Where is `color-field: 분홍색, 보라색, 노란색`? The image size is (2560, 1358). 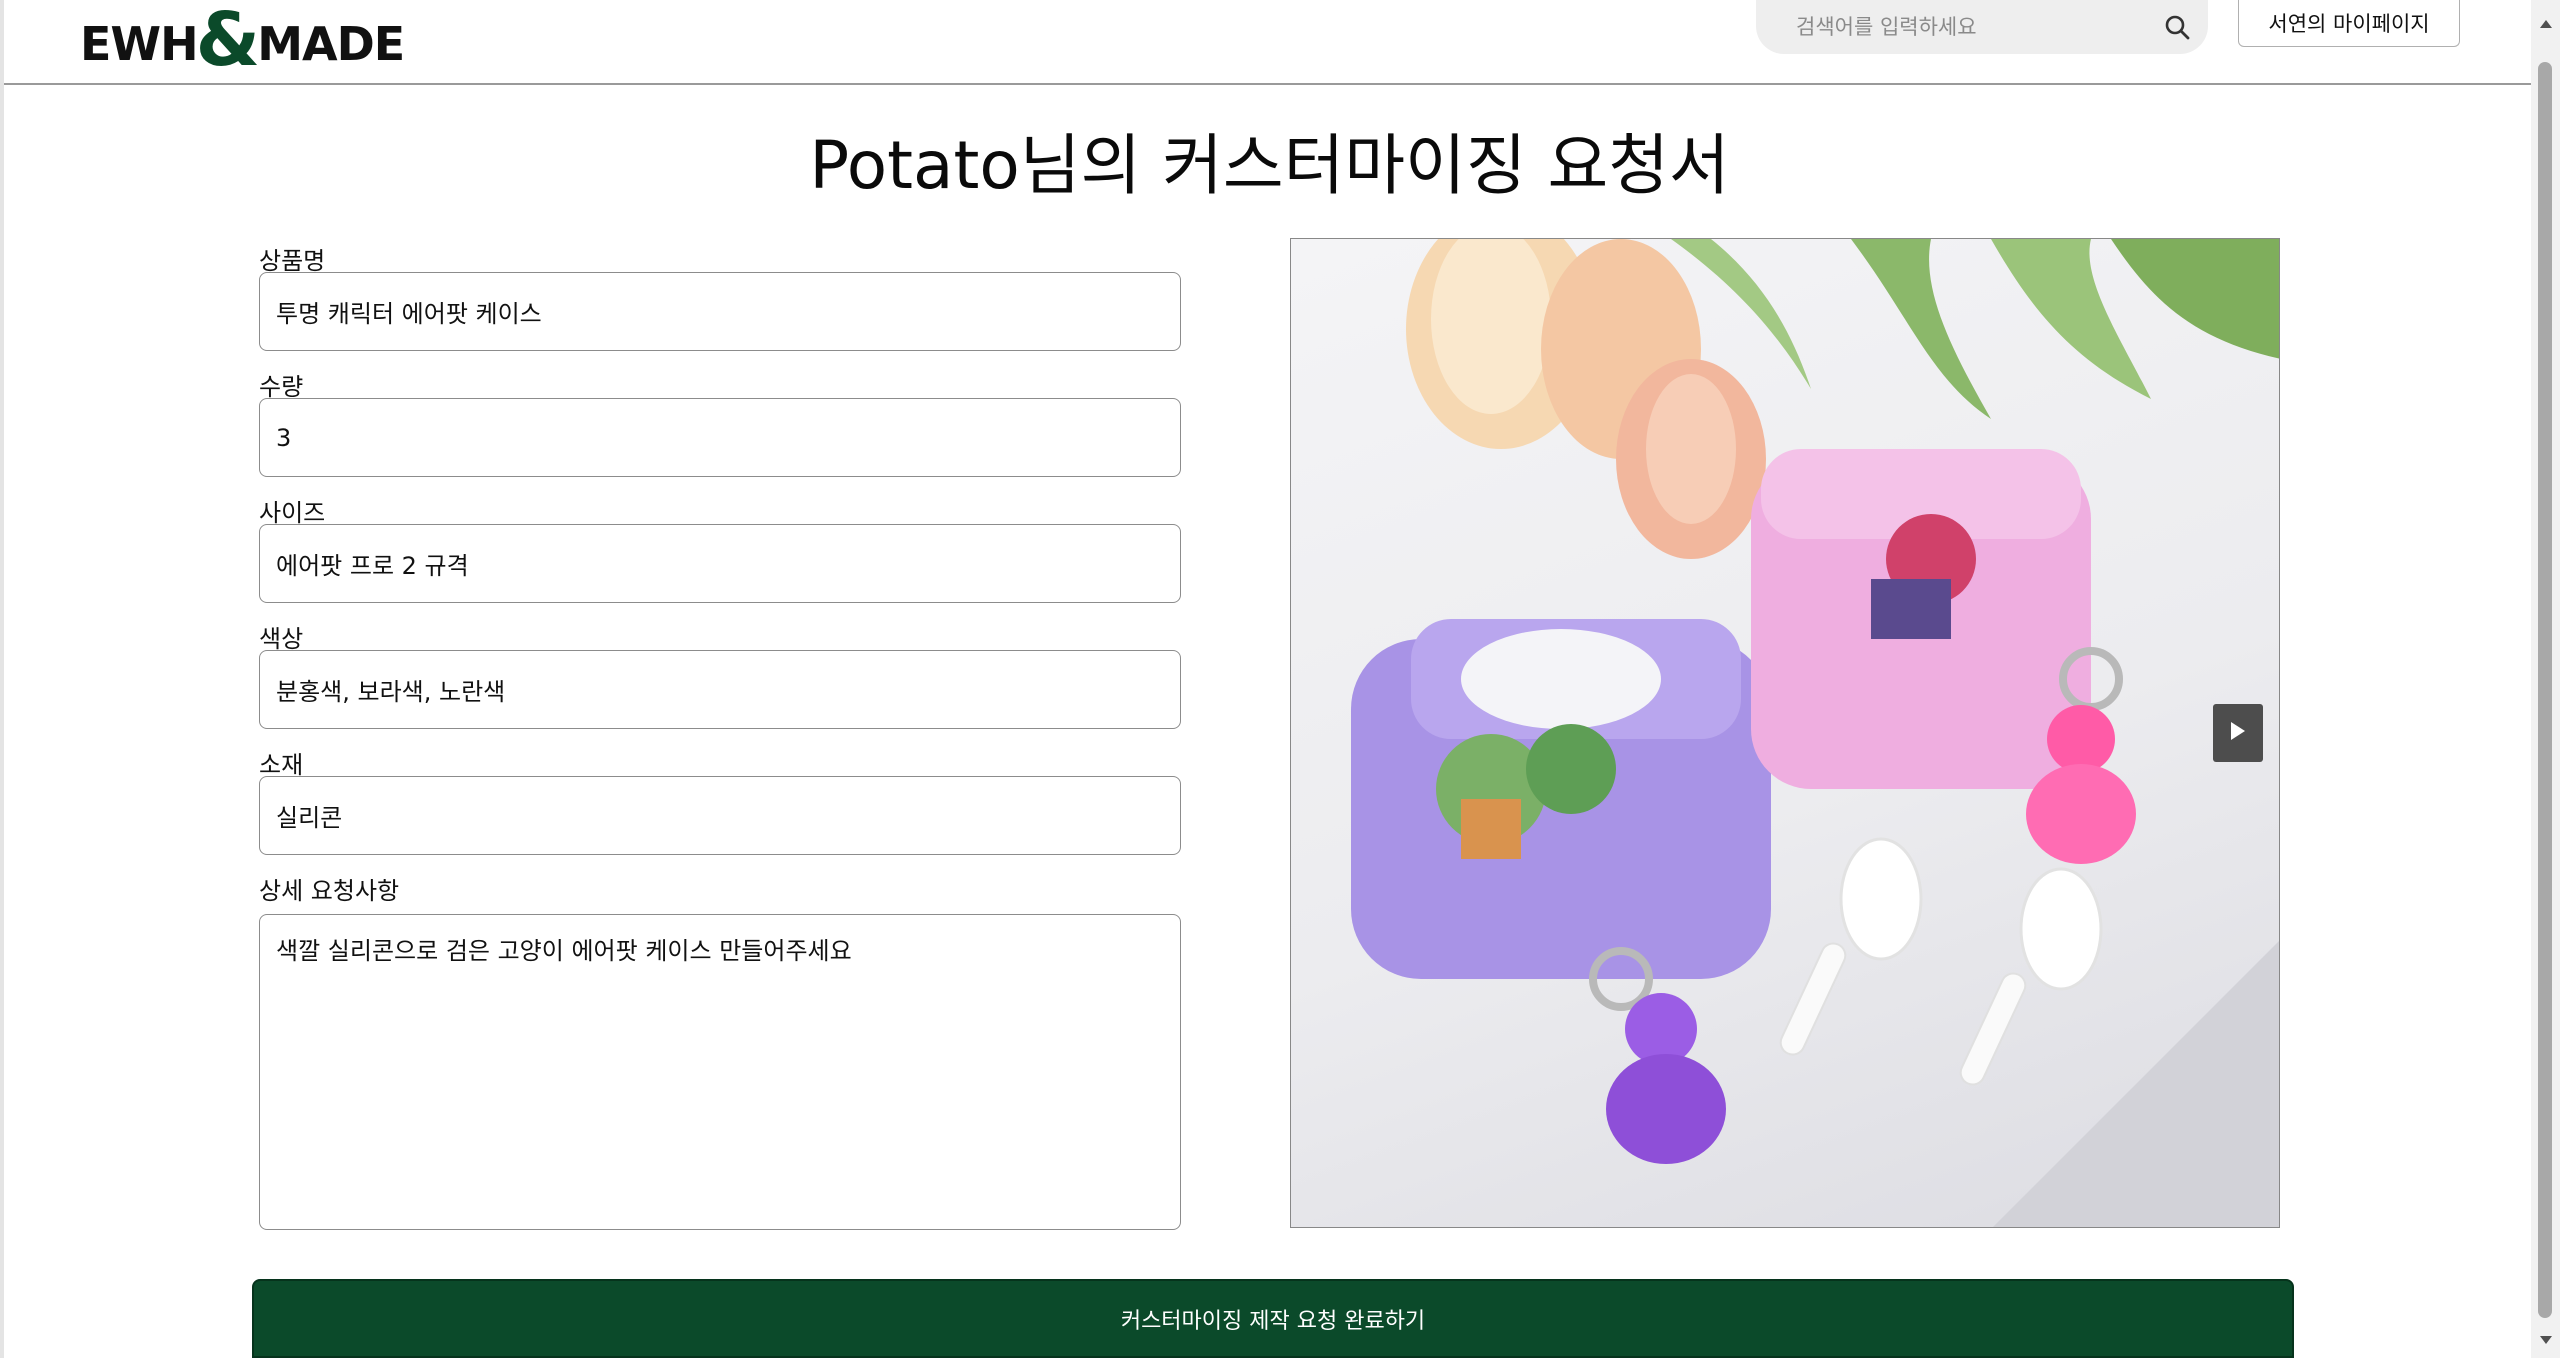
color-field: 분홍색, 보라색, 노란색 is located at coordinates (720, 689).